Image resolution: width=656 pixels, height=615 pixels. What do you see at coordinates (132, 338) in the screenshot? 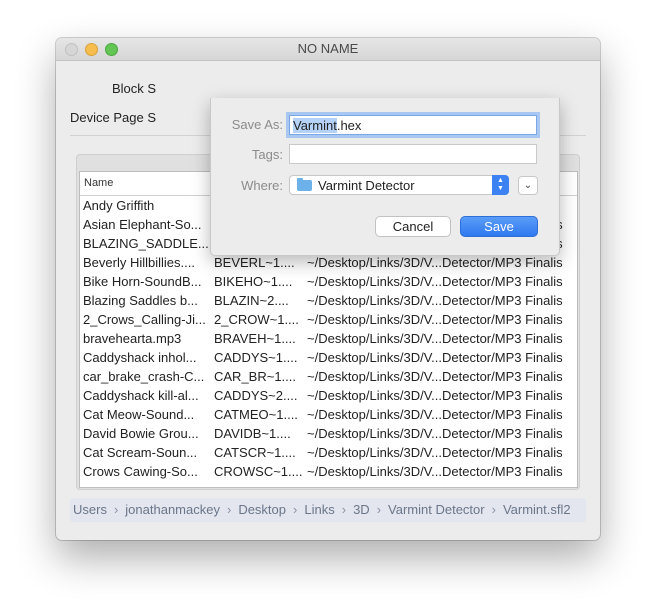
I see `cell-name: bravehearta.mp3` at bounding box center [132, 338].